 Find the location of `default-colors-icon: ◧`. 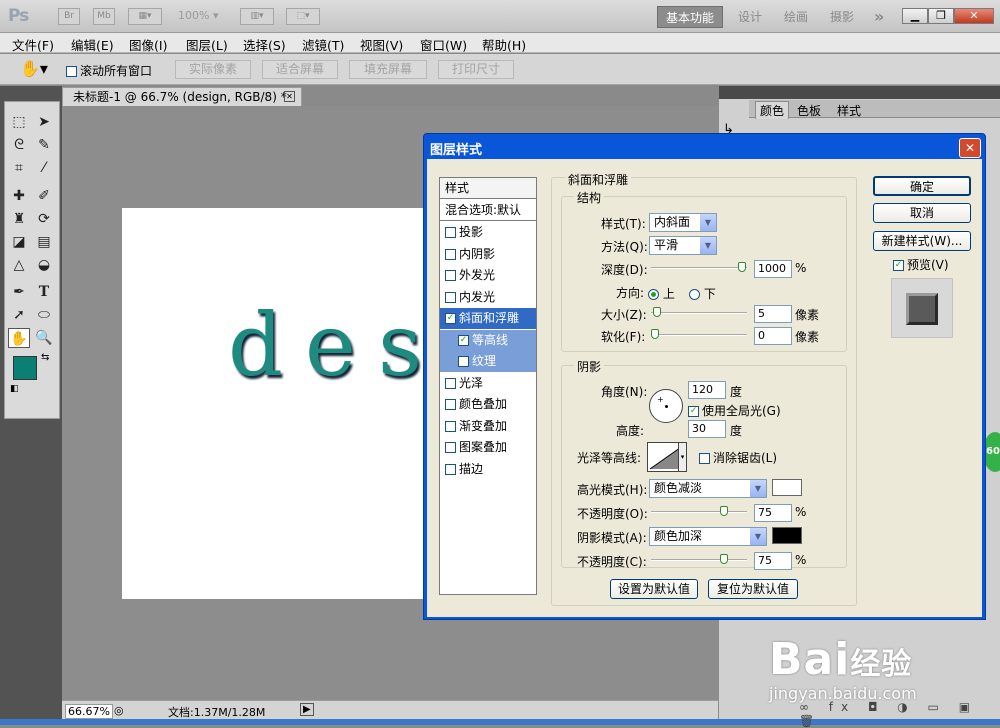

default-colors-icon: ◧ is located at coordinates (14, 389).